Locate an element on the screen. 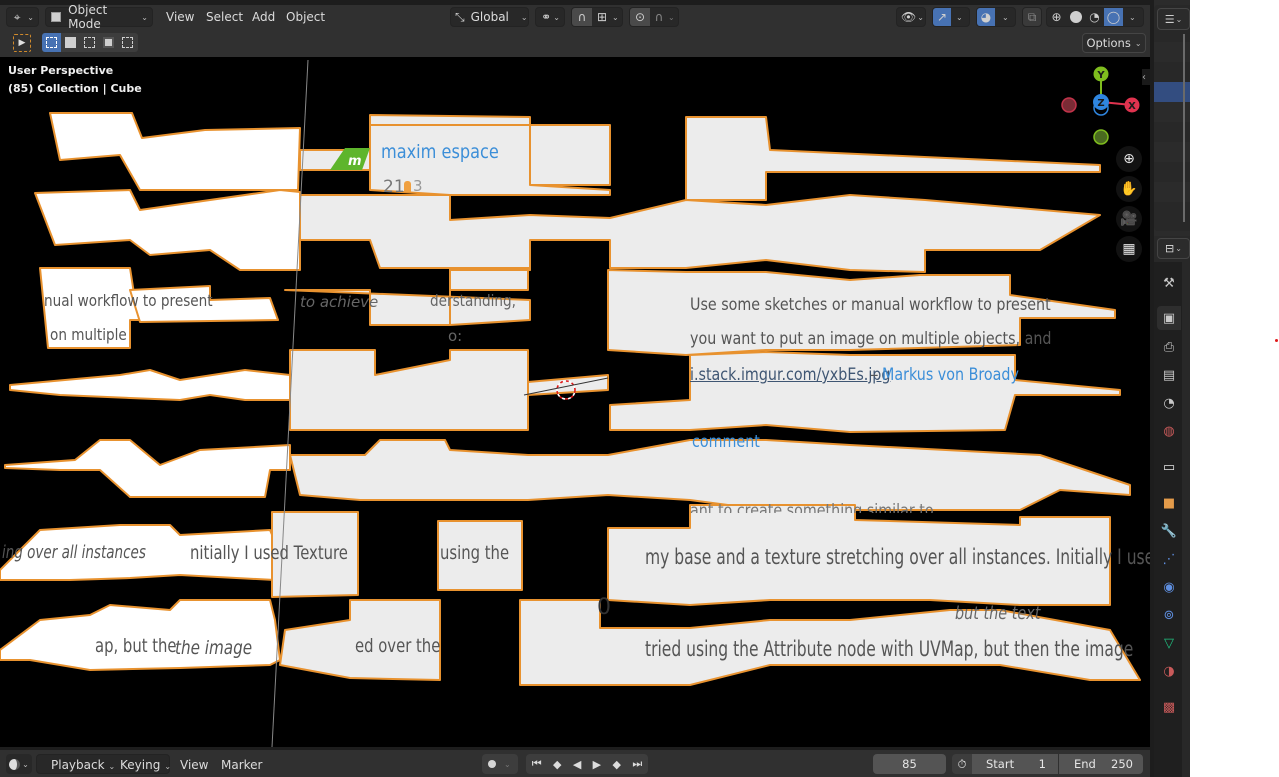 The width and height of the screenshot is (1279, 777). output-icon: ⎙ is located at coordinates (1169, 347).